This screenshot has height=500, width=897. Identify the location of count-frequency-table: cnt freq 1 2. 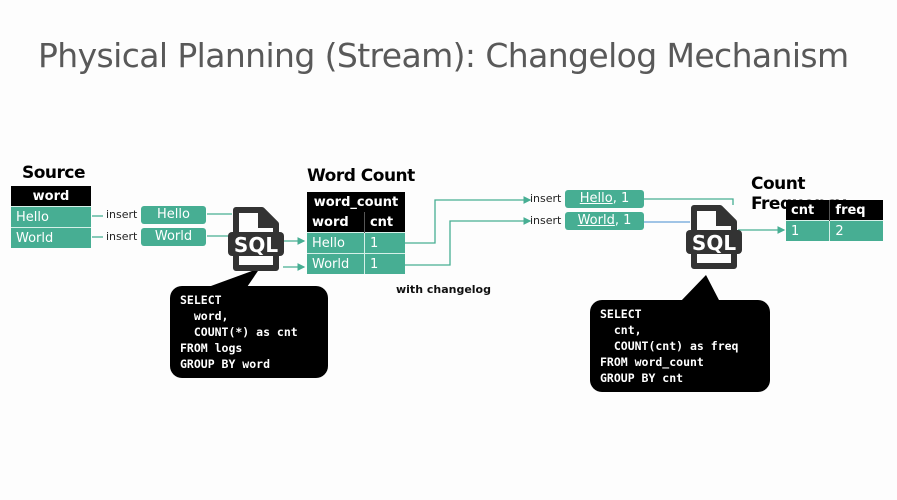
(834, 220).